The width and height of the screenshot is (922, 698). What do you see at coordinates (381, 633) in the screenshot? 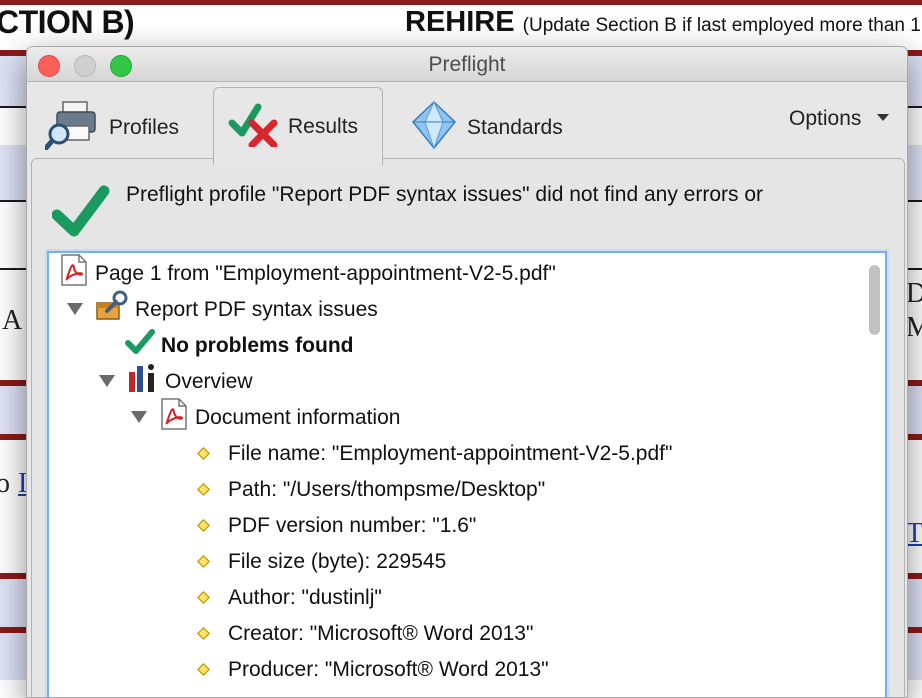
I see `tree-item-label: Creator: "Microsoft® Word 2013"` at bounding box center [381, 633].